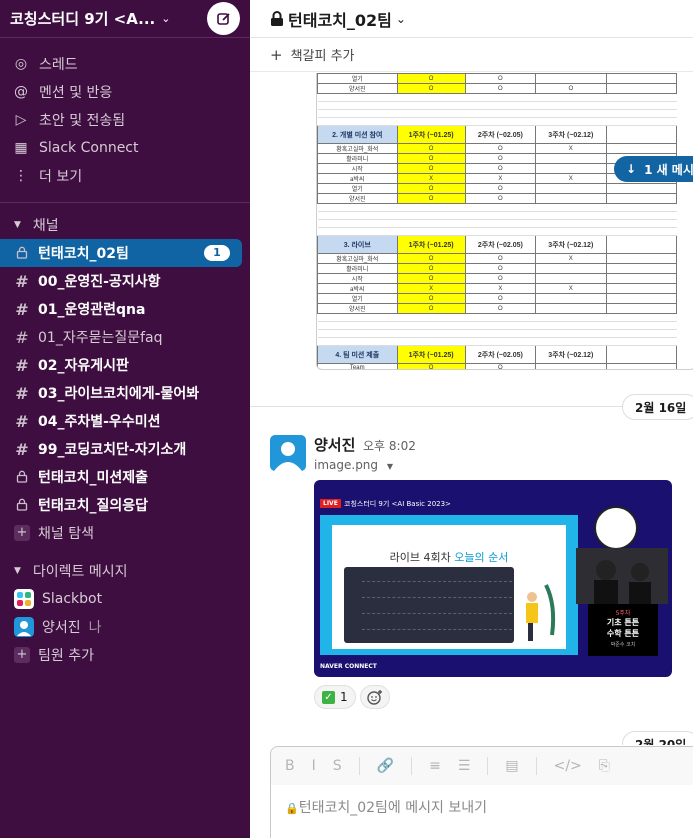 The height and width of the screenshot is (838, 693). Describe the element at coordinates (125, 449) in the screenshot. I see `channel-item: #99_코딩코치단-자기소개` at that location.